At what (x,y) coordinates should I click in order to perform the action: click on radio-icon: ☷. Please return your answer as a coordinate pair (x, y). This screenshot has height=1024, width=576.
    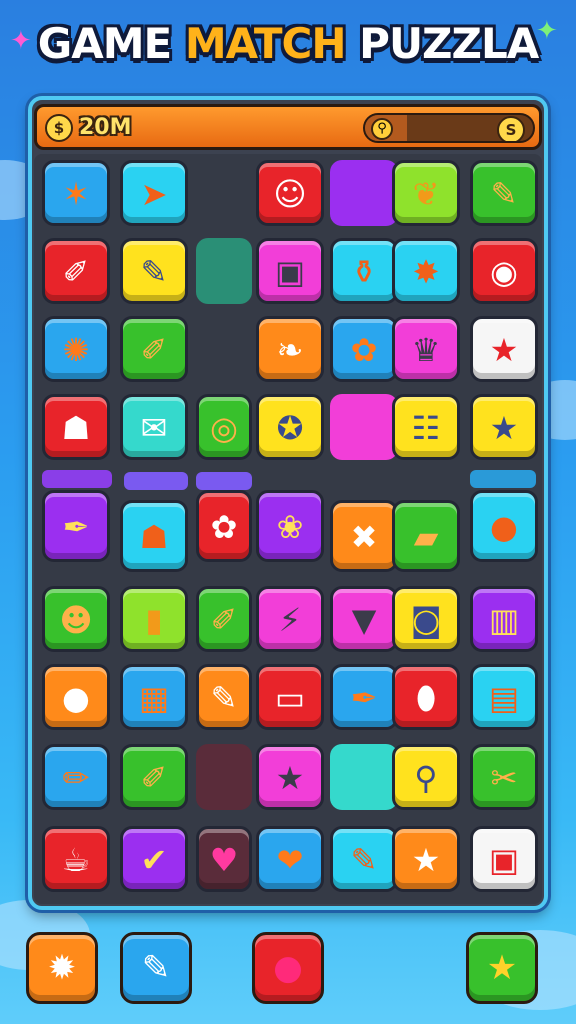
    Looking at the image, I should click on (426, 428).